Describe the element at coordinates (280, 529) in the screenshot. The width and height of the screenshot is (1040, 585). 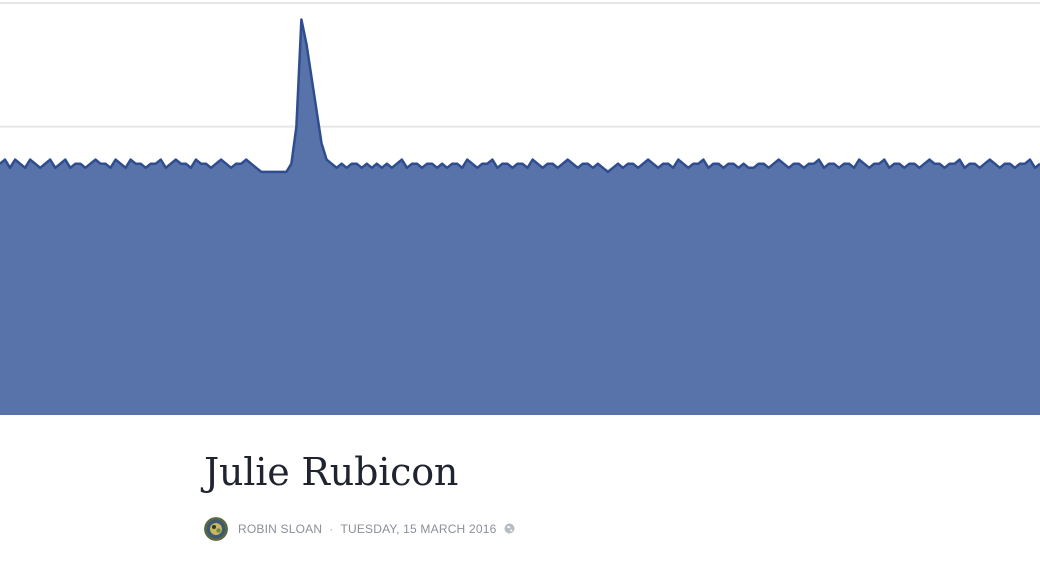
I see `author-link: ROBIN SLOAN` at that location.